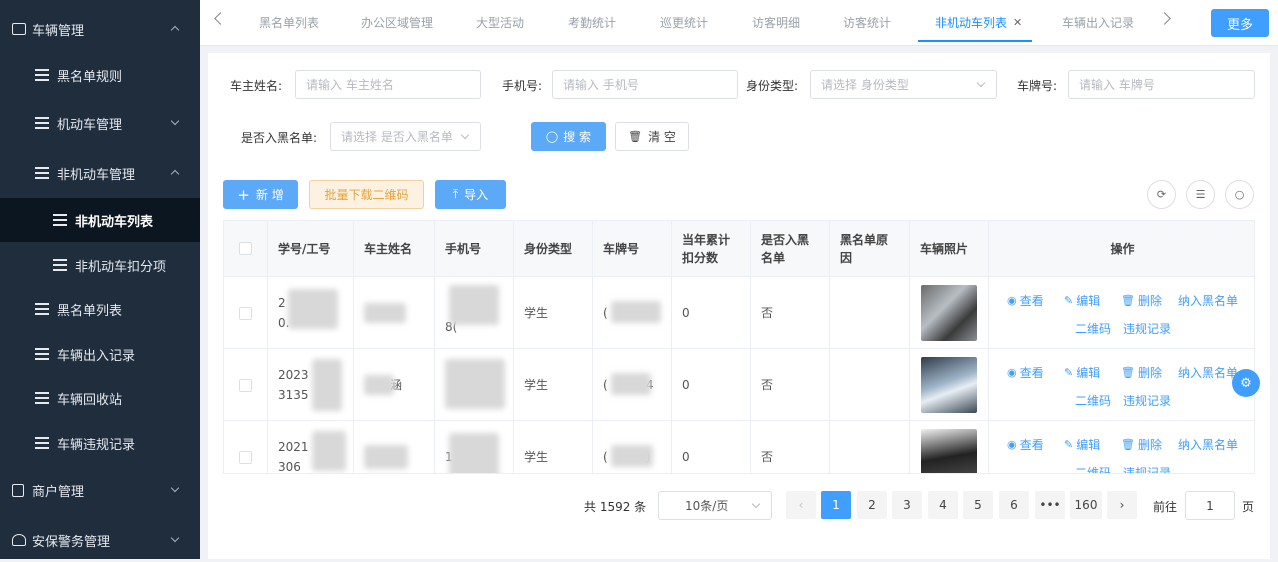 The image size is (1278, 562). What do you see at coordinates (1050, 505) in the screenshot?
I see `page-ellipsis: •••` at bounding box center [1050, 505].